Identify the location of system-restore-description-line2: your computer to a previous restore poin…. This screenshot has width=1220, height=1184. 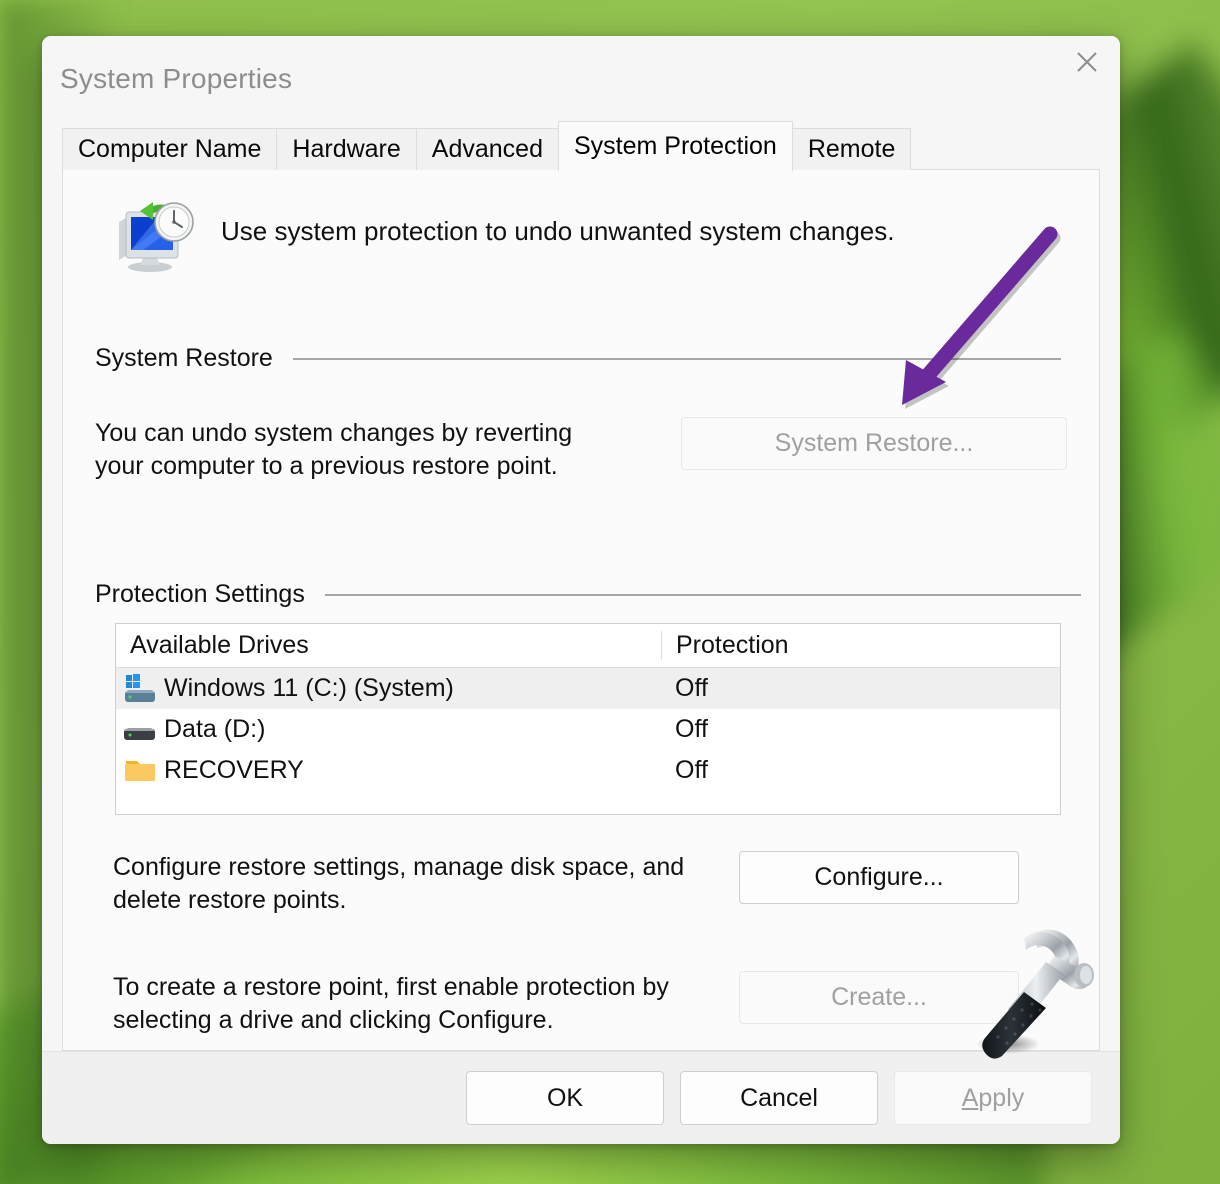
(326, 466).